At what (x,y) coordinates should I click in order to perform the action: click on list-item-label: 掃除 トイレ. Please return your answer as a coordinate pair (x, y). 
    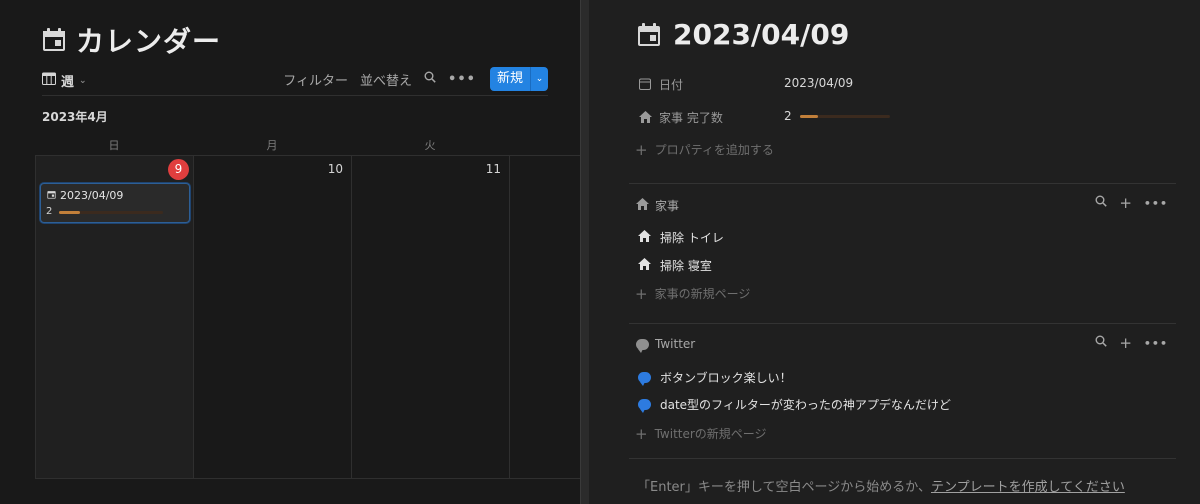
    Looking at the image, I should click on (692, 238).